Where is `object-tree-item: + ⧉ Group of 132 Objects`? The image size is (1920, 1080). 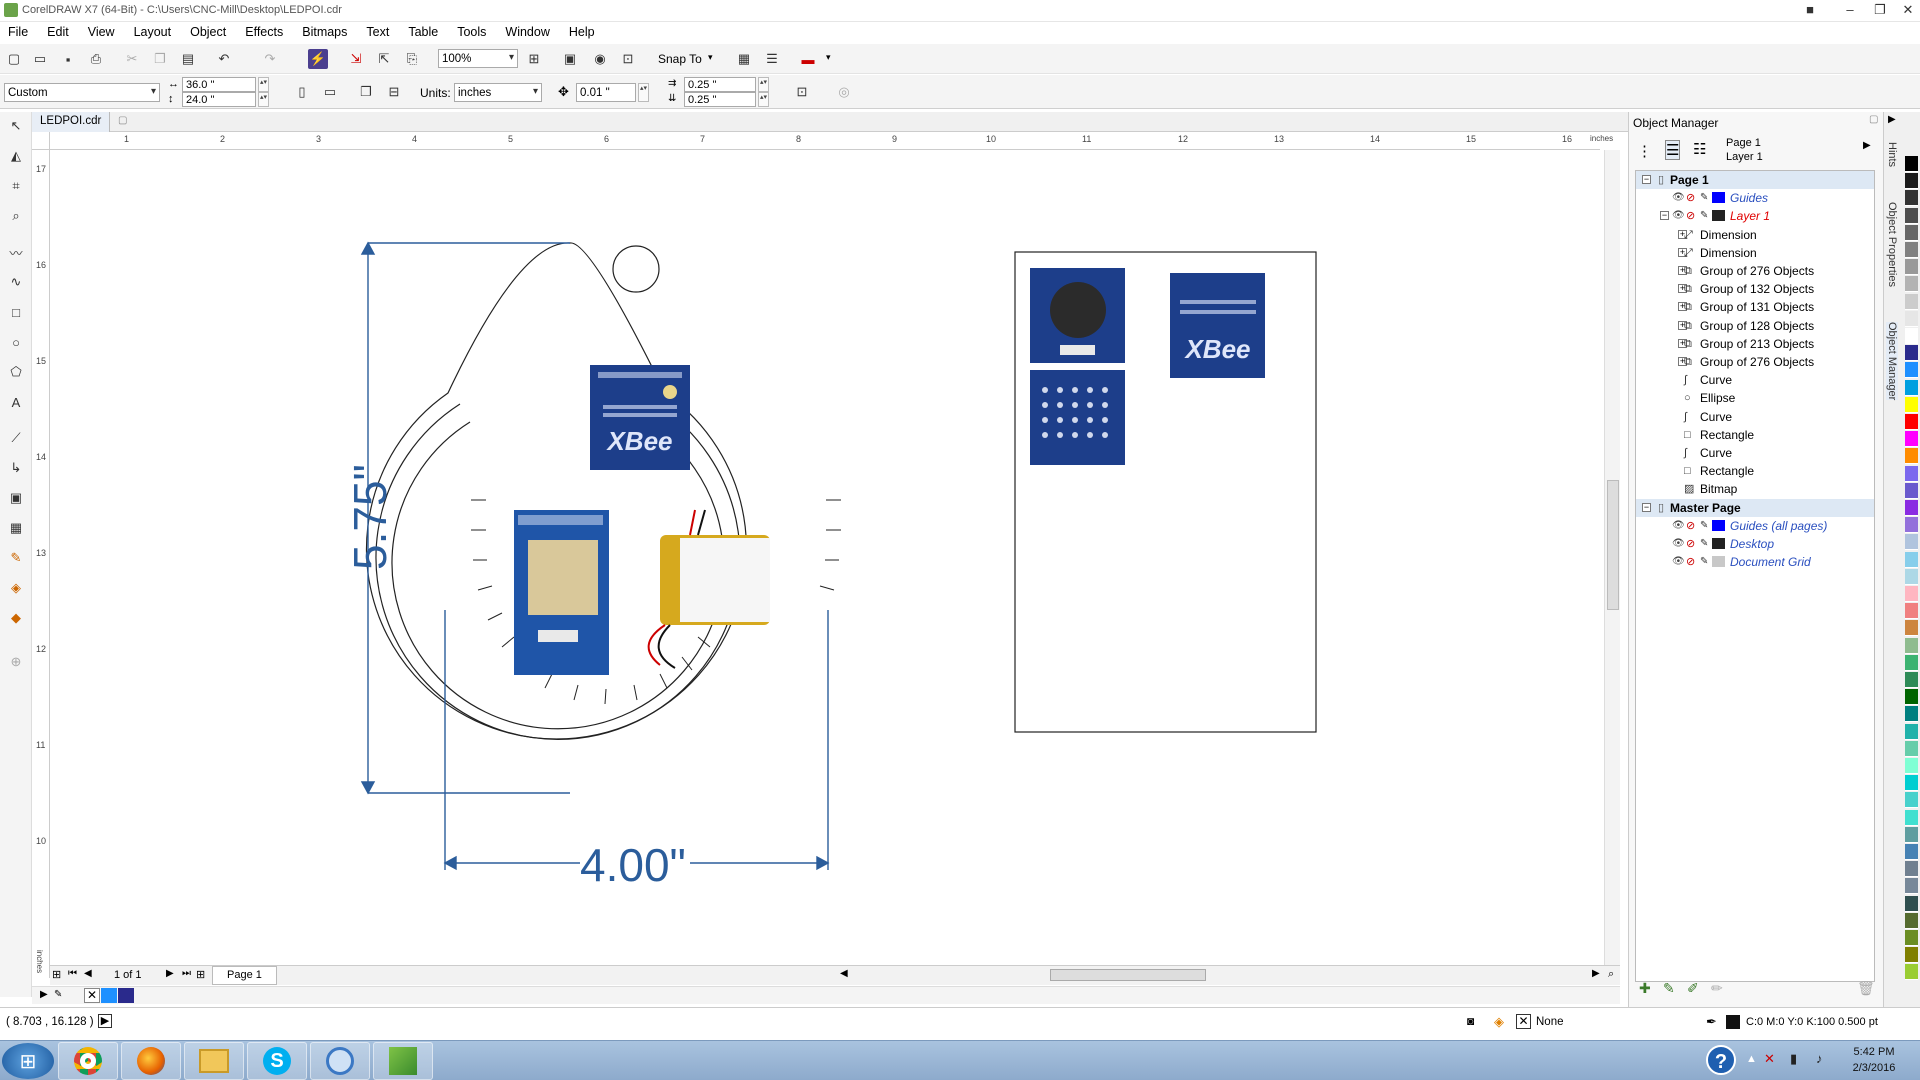 object-tree-item: + ⧉ Group of 132 Objects is located at coordinates (1755, 289).